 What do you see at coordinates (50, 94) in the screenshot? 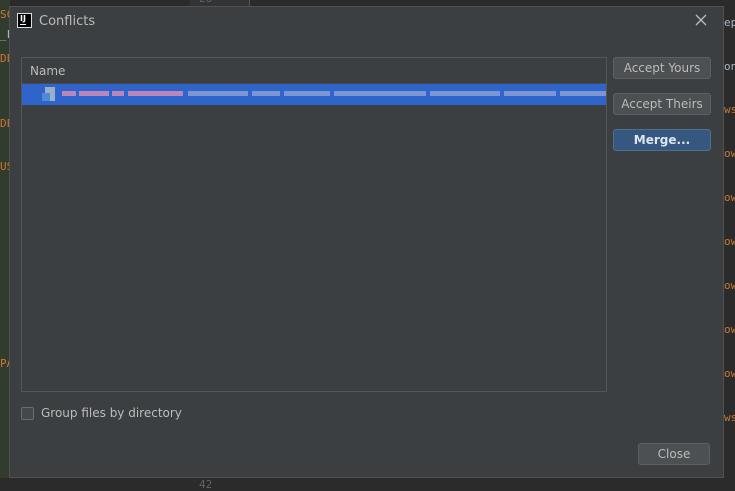
I see `file-type-icon` at bounding box center [50, 94].